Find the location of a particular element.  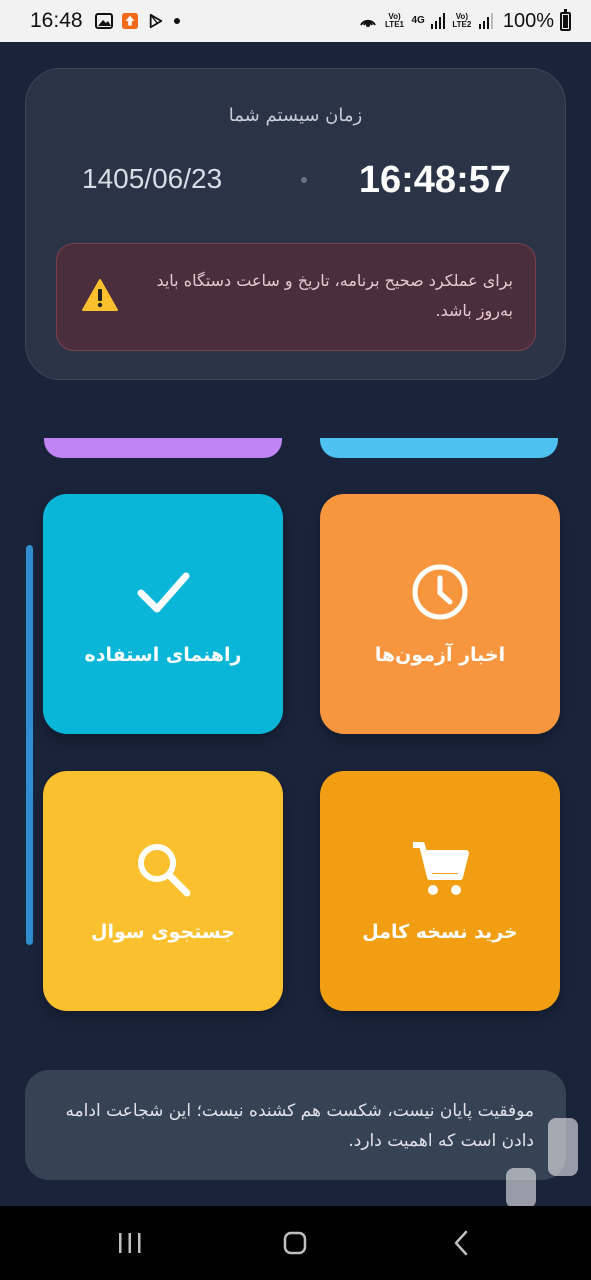

home-icon is located at coordinates (295, 1243).